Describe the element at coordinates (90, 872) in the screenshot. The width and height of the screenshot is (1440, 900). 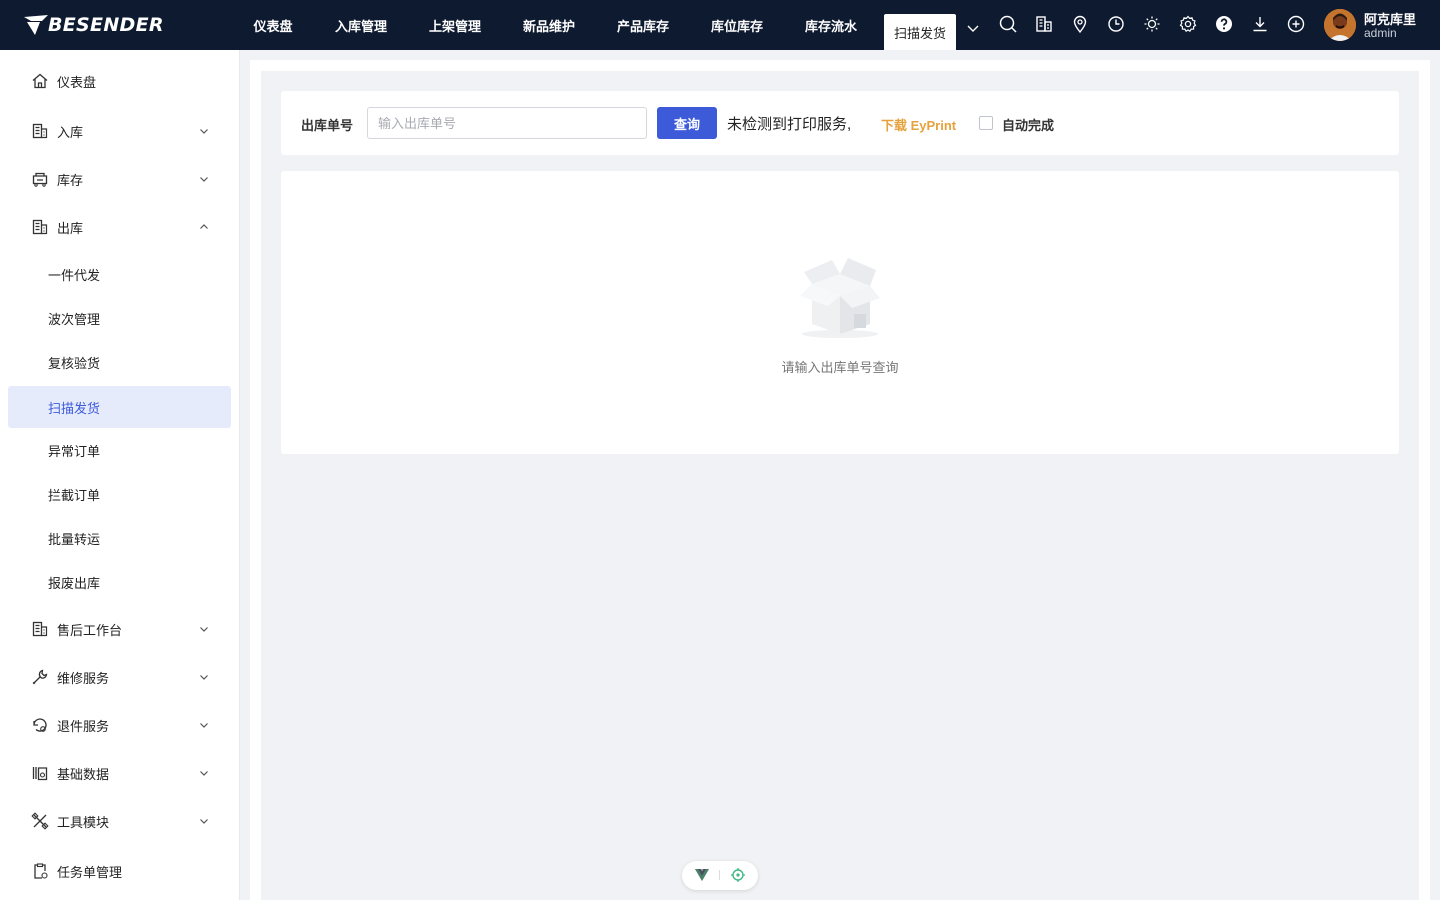
I see `sidebar-item-label: 任务单管理` at that location.